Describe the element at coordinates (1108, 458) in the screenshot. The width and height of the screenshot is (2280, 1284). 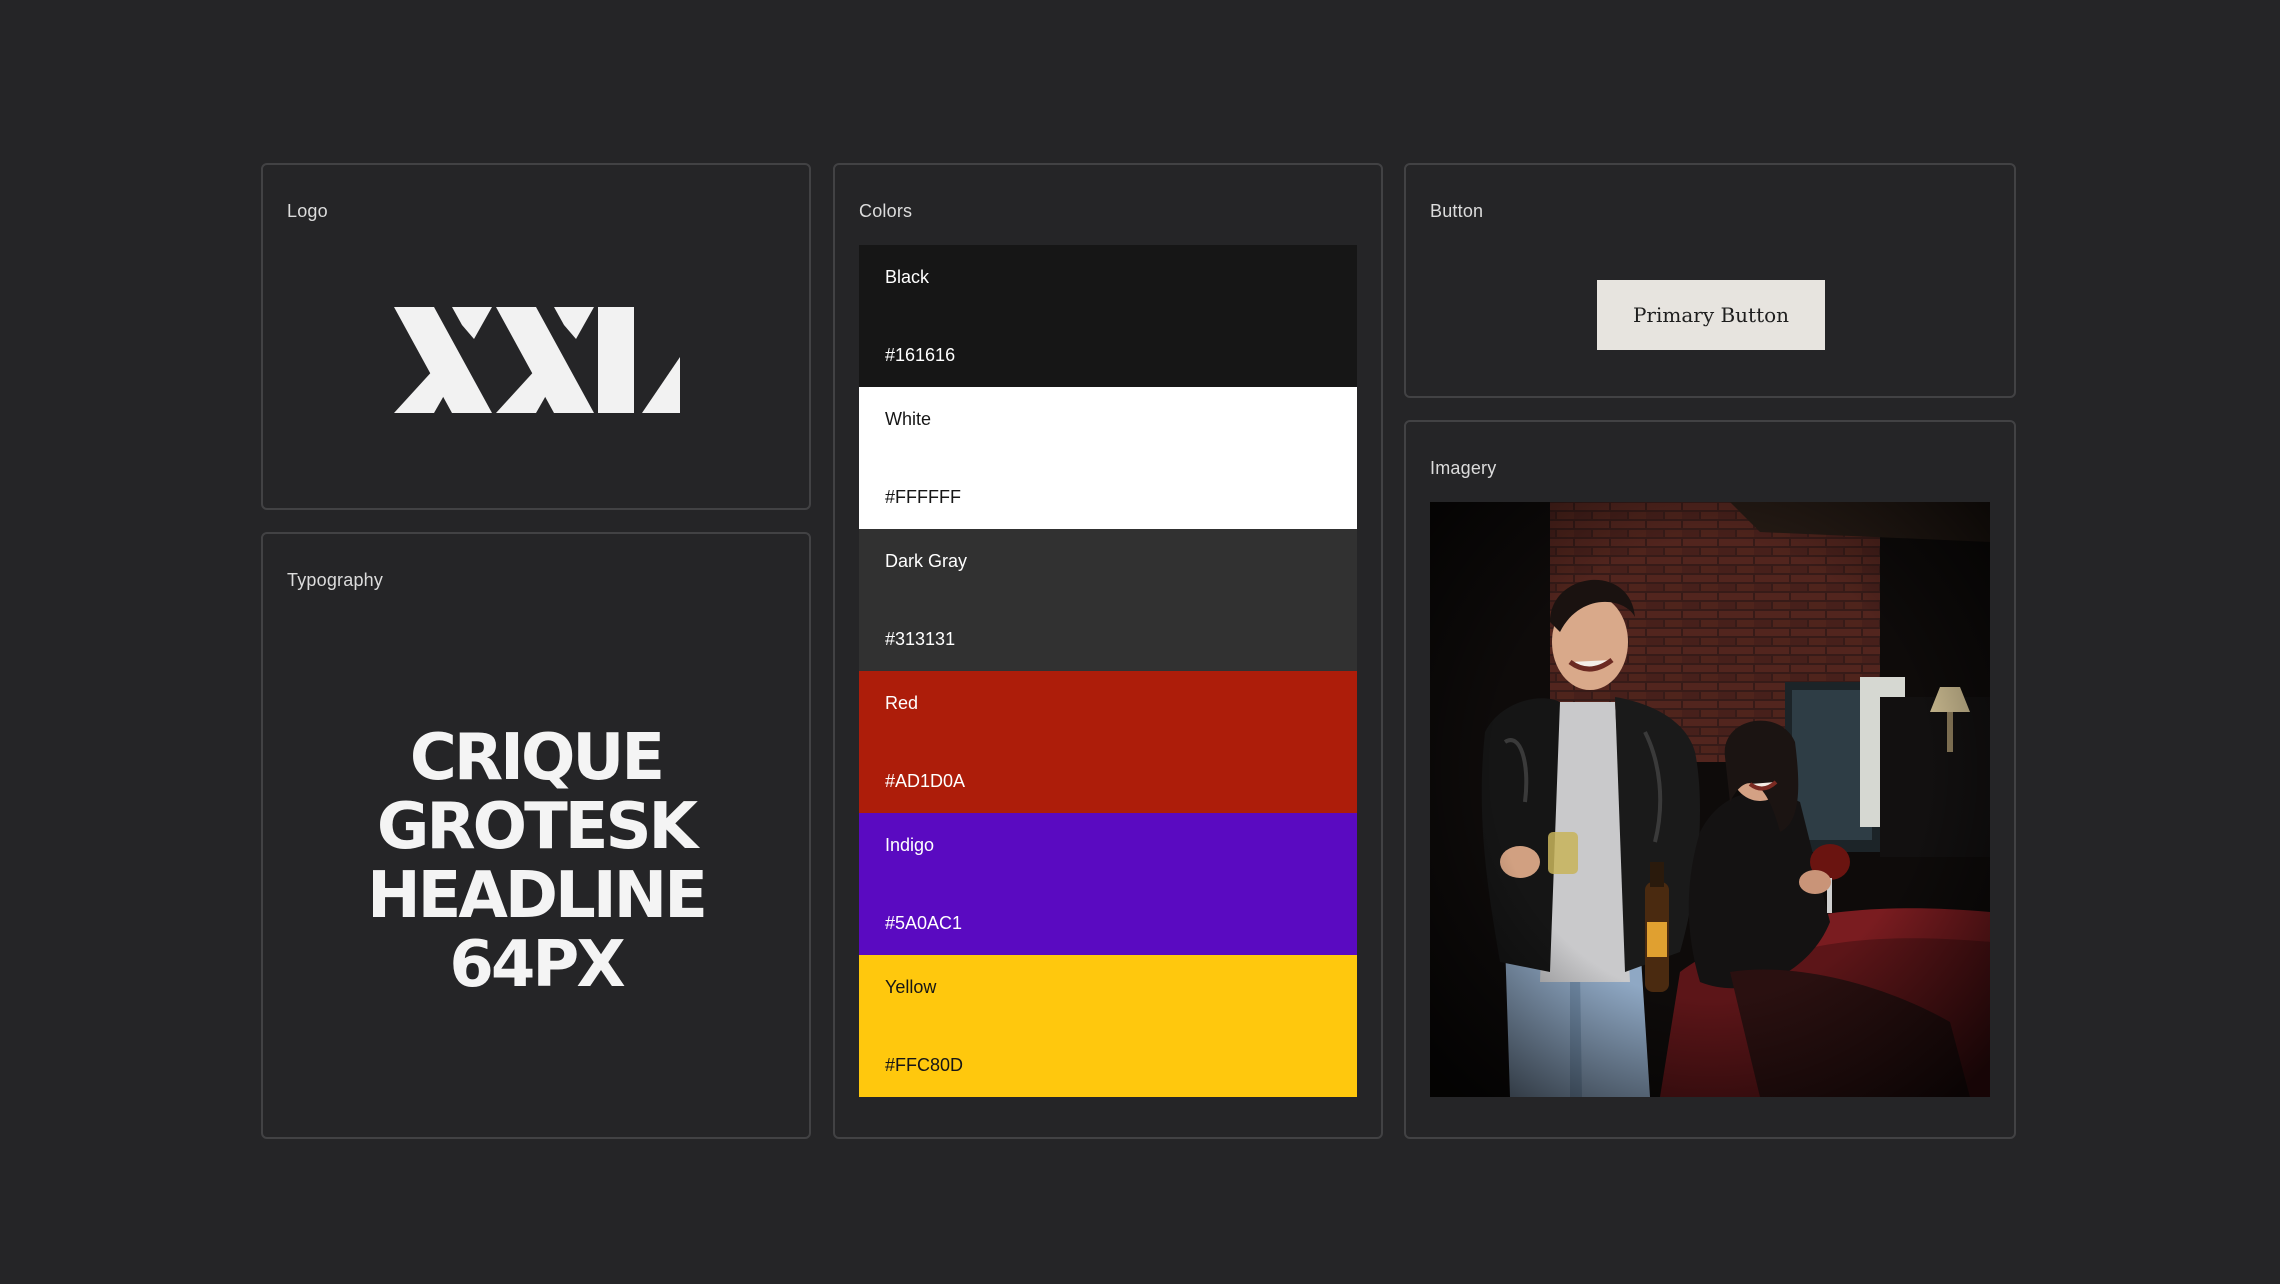
I see `color-swatch-white: White #FFFFFF` at that location.